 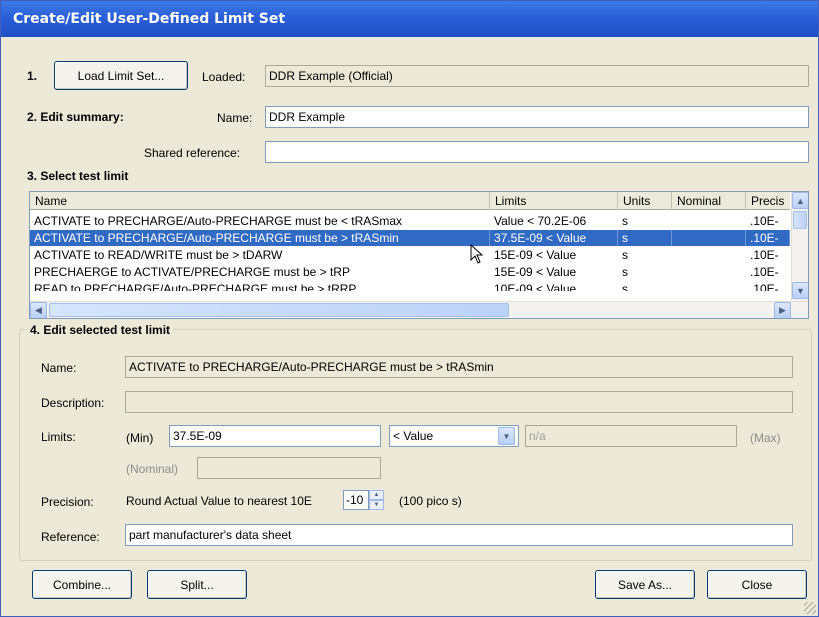 What do you see at coordinates (100, 330) in the screenshot?
I see `edit-selected-limit-heading: 4. Edit selected test limit` at bounding box center [100, 330].